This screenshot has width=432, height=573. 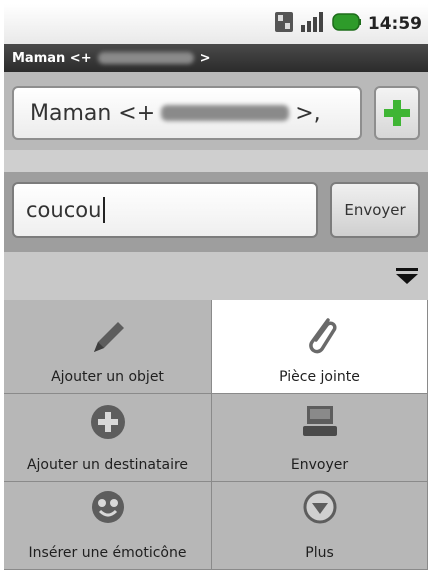 I want to click on recipient-field: Maman <+ >,, so click(x=187, y=113).